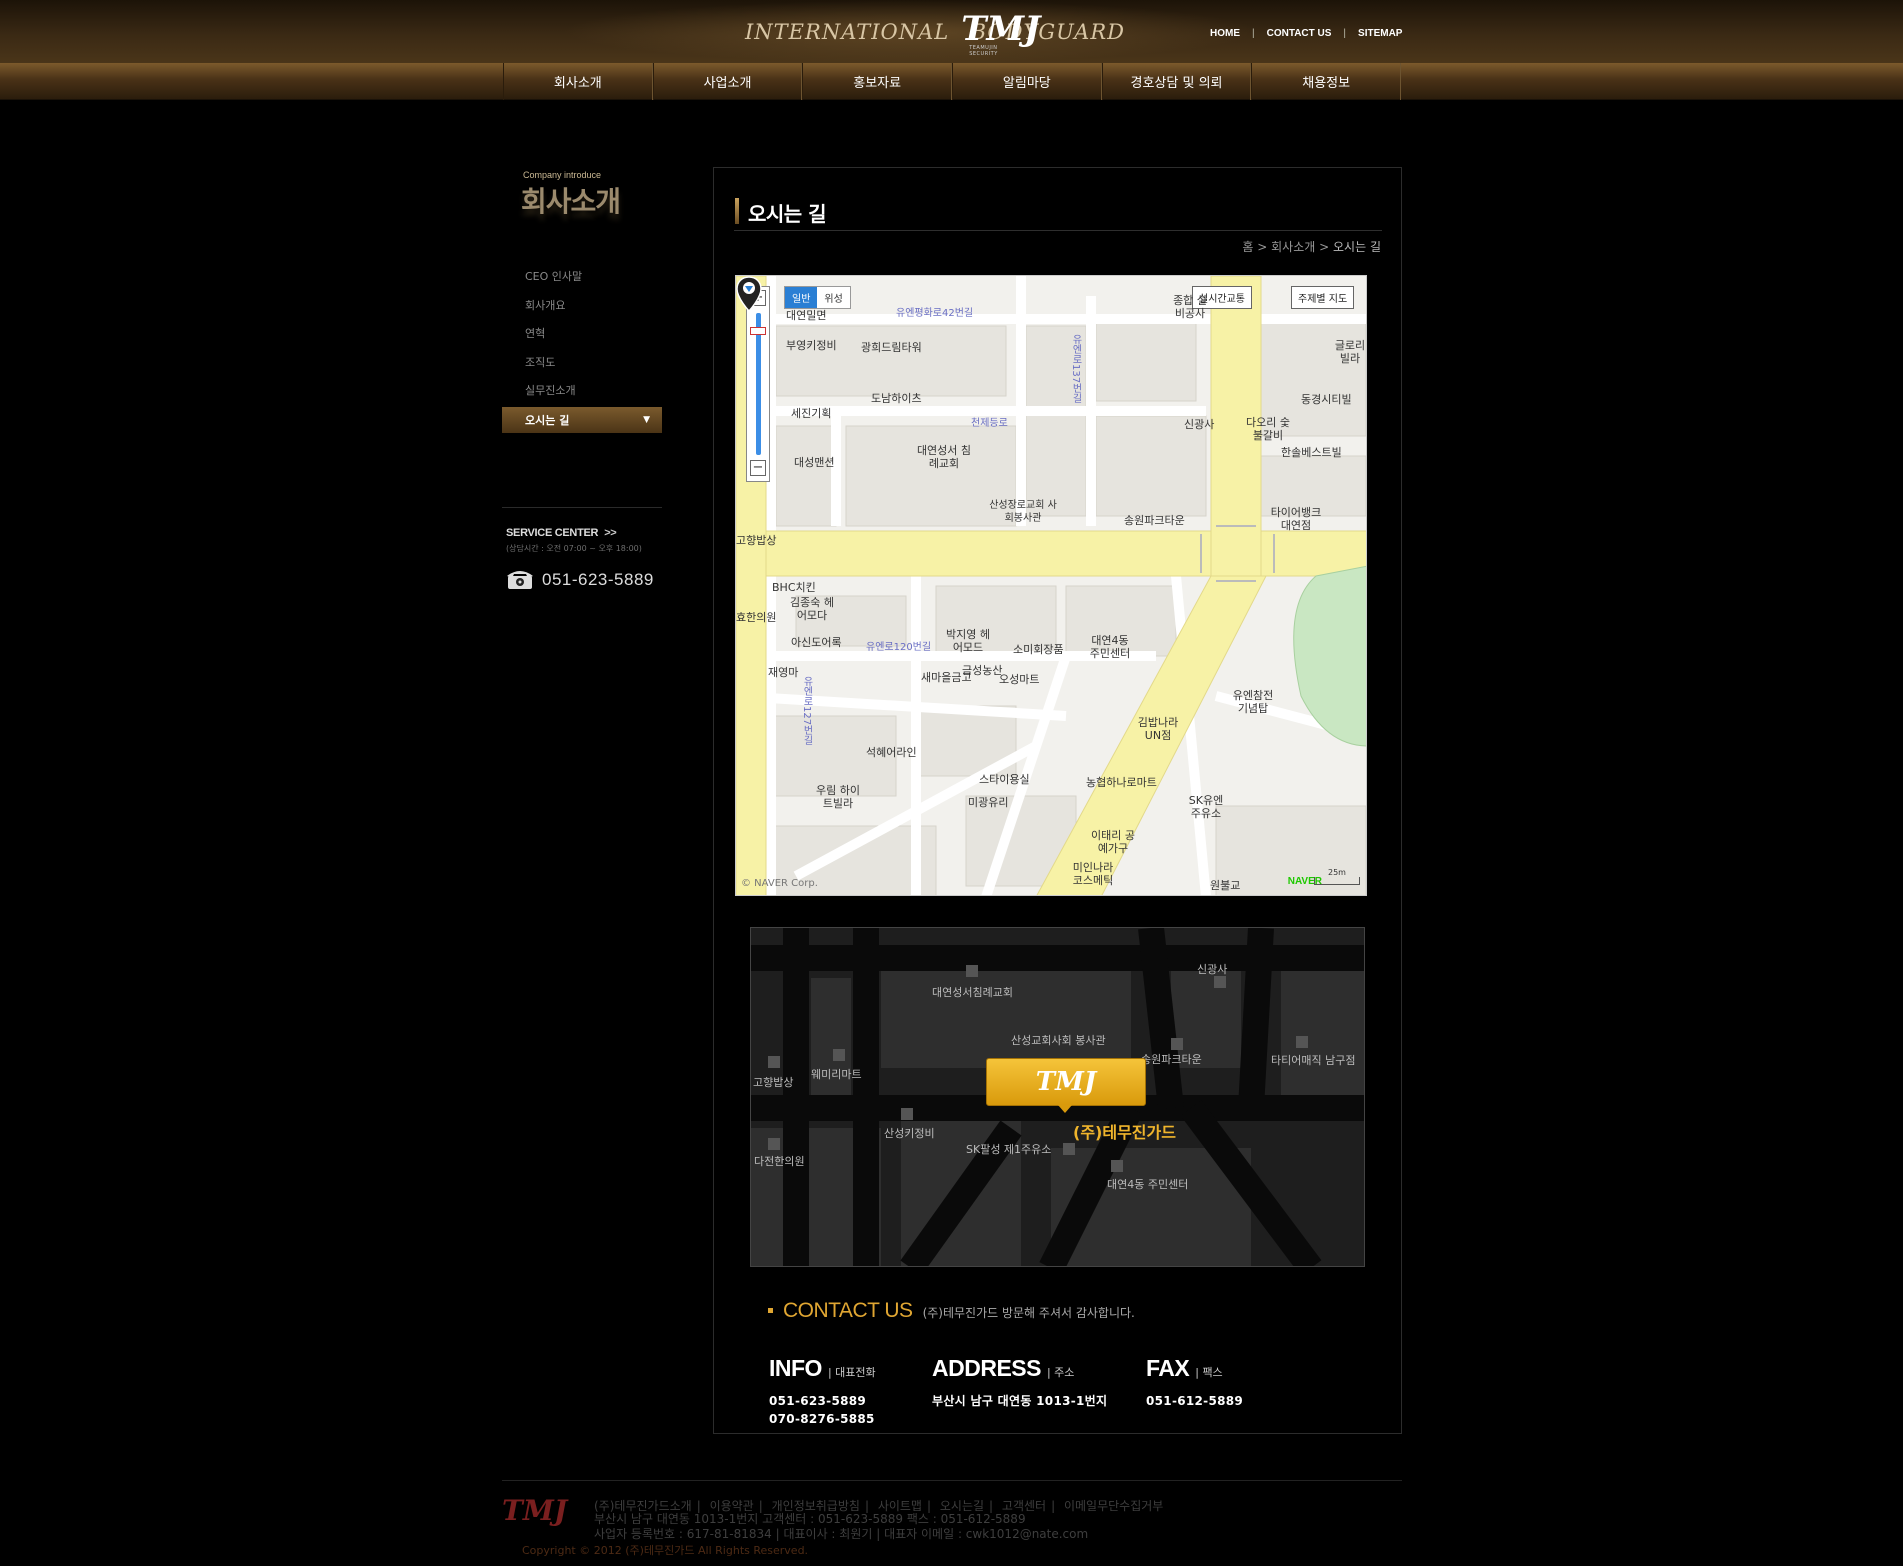  What do you see at coordinates (582, 333) in the screenshot?
I see `sidebar-item-history: 연혁` at bounding box center [582, 333].